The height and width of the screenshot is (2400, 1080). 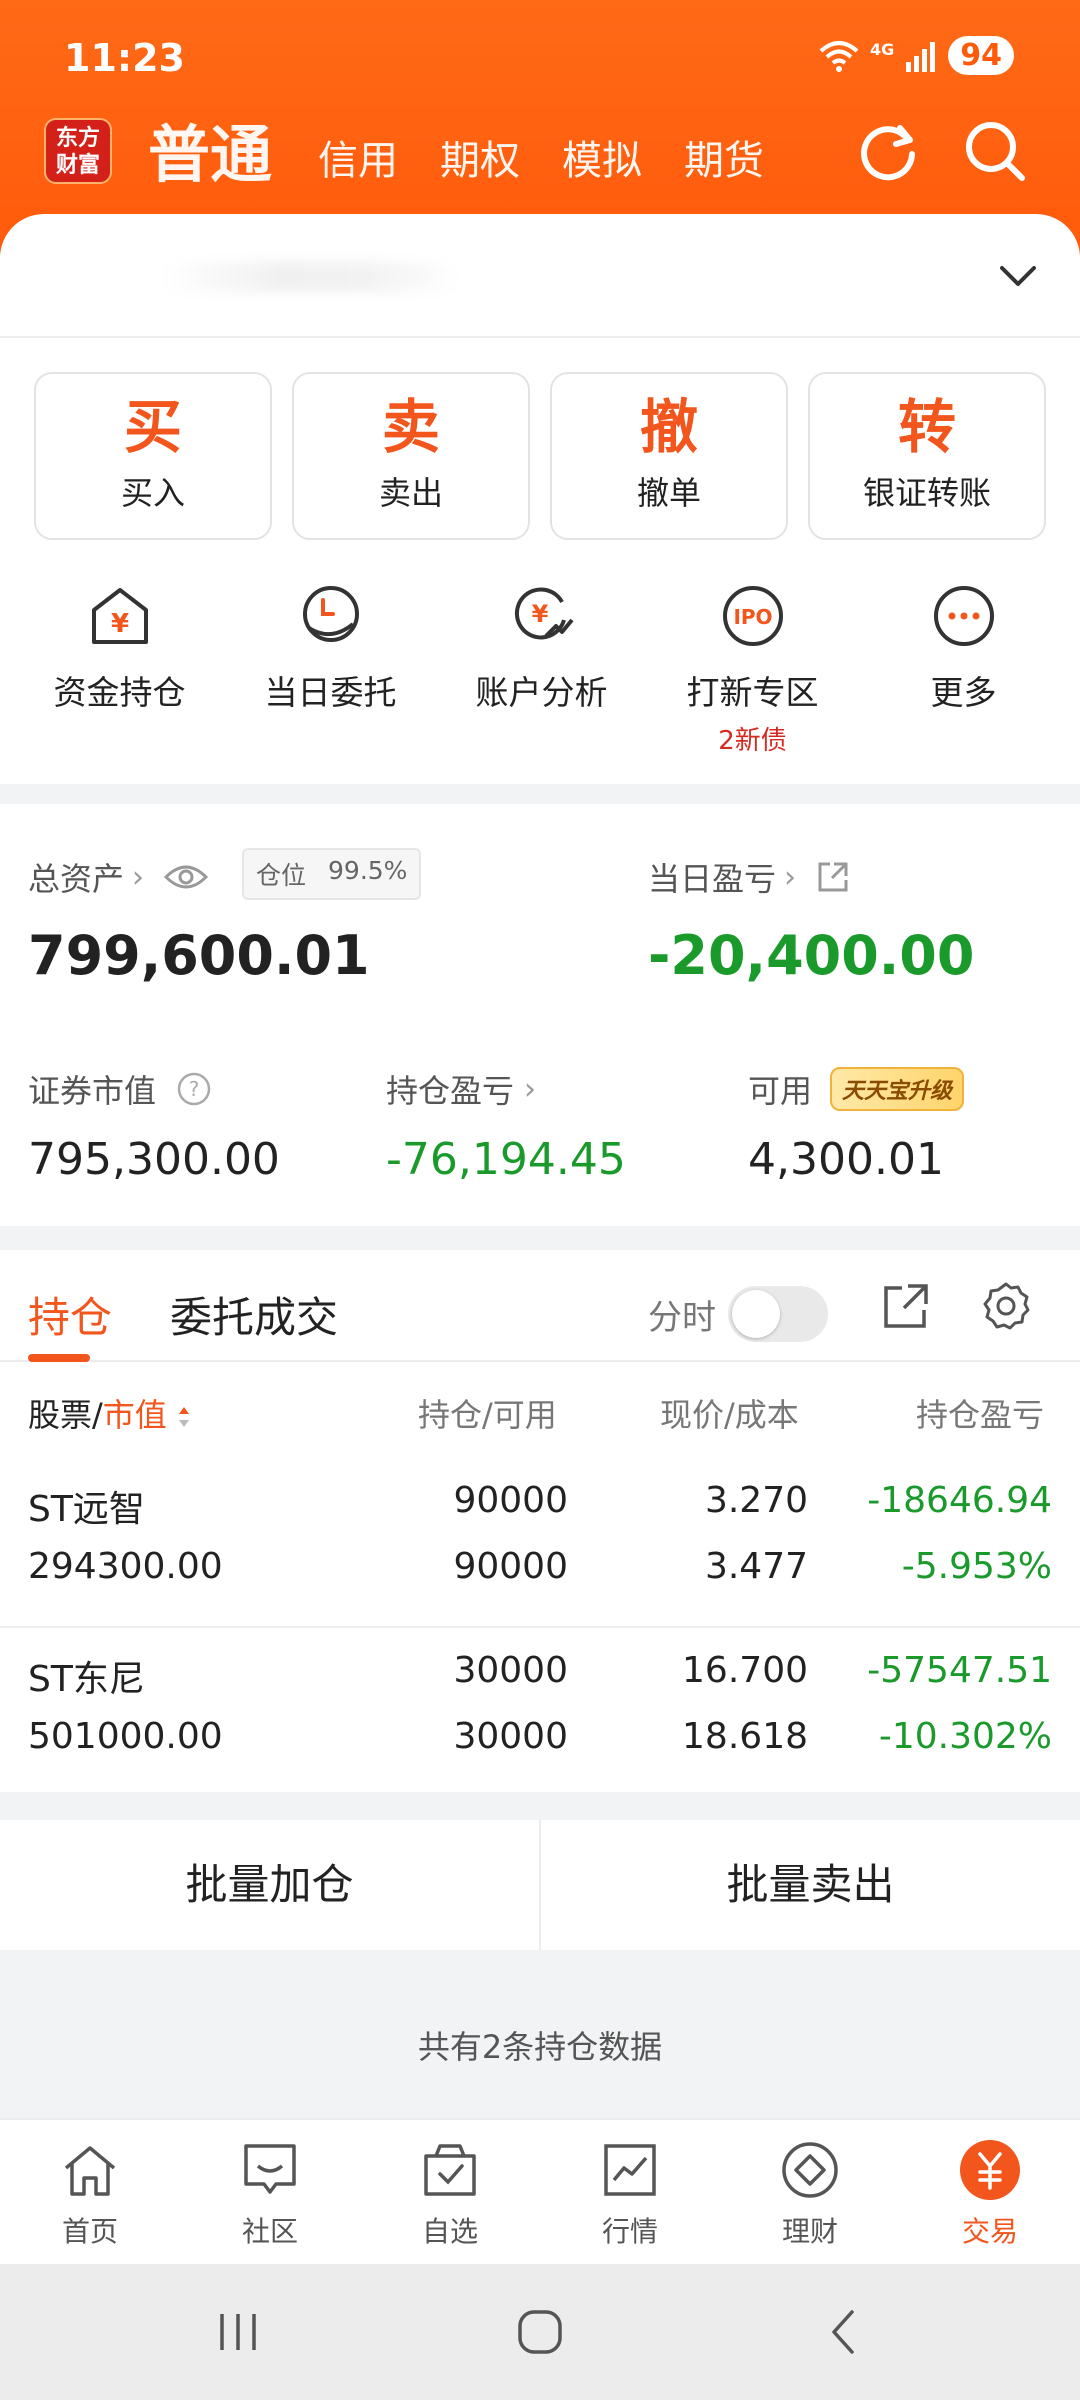 I want to click on cancel-glyph: 撤, so click(x=668, y=427).